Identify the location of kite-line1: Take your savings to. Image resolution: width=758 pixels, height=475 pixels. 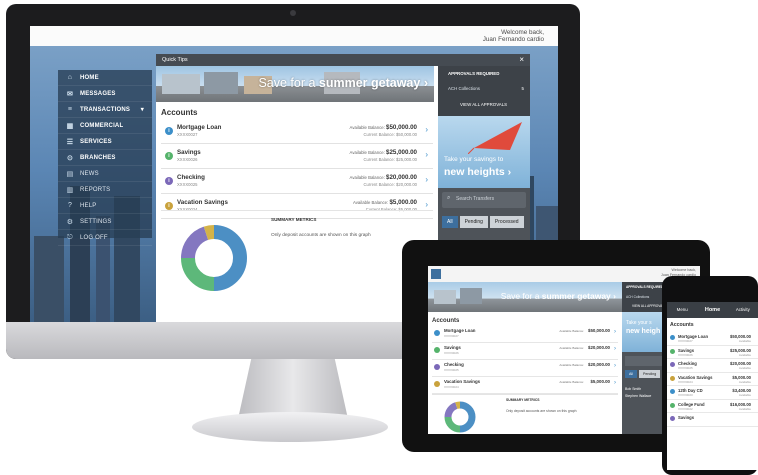
(474, 159).